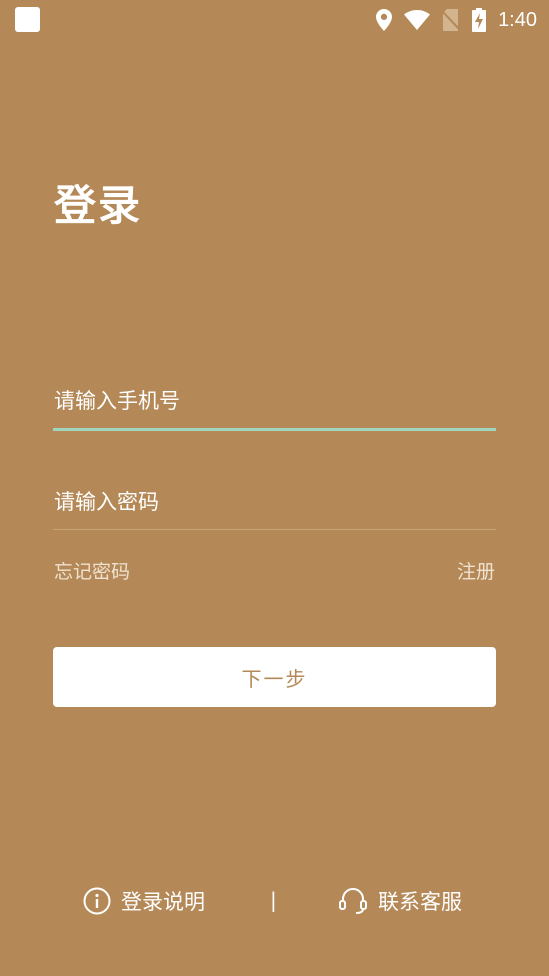  What do you see at coordinates (274, 529) in the screenshot?
I see `password-input-underline` at bounding box center [274, 529].